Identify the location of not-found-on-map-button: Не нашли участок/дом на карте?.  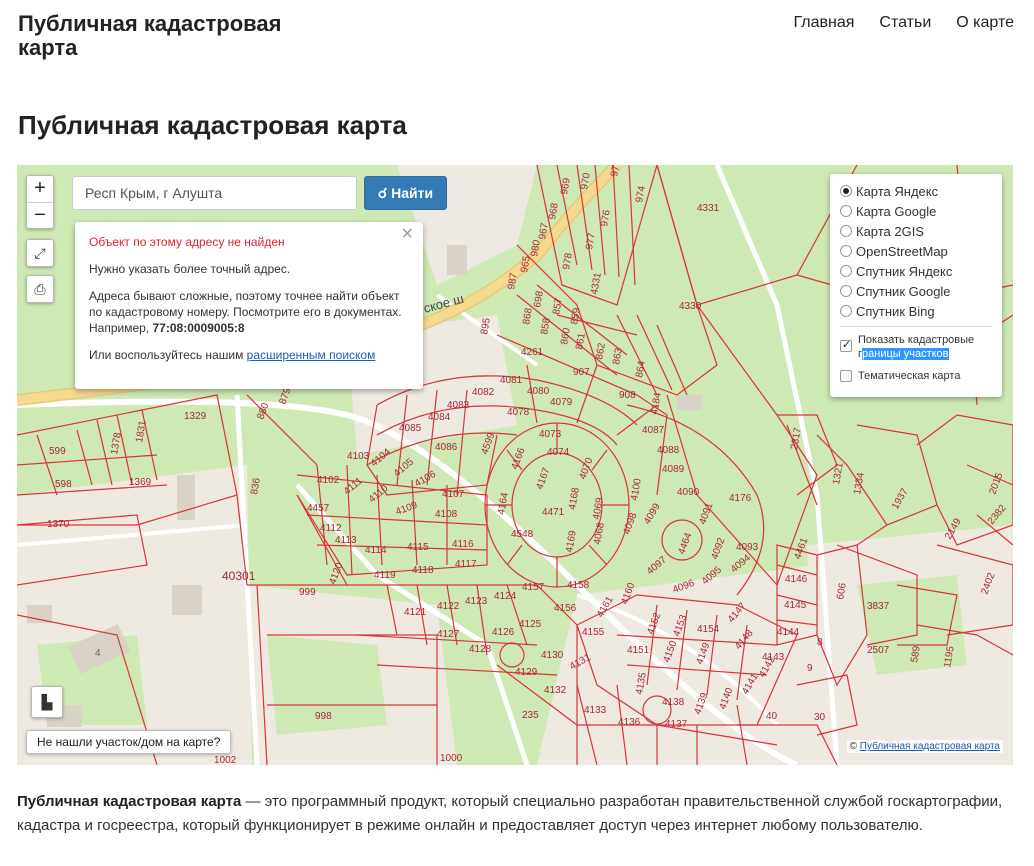
(129, 742).